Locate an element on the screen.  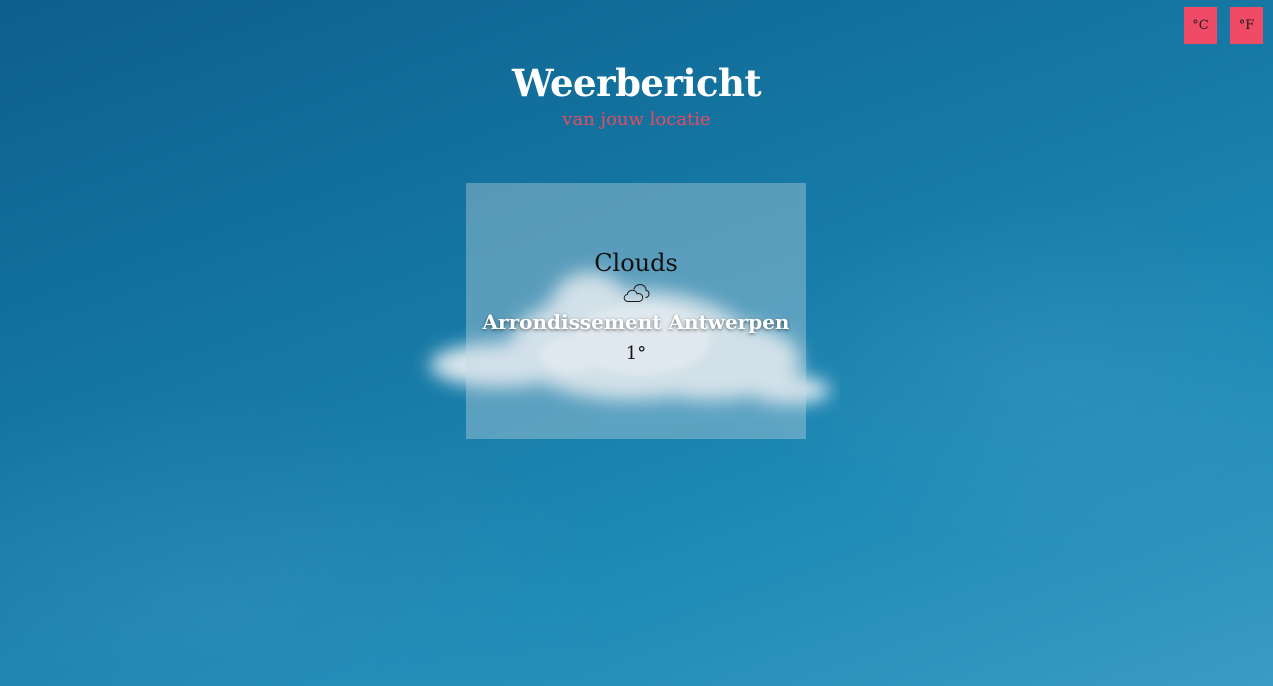
celsius-button: °C is located at coordinates (1200, 25).